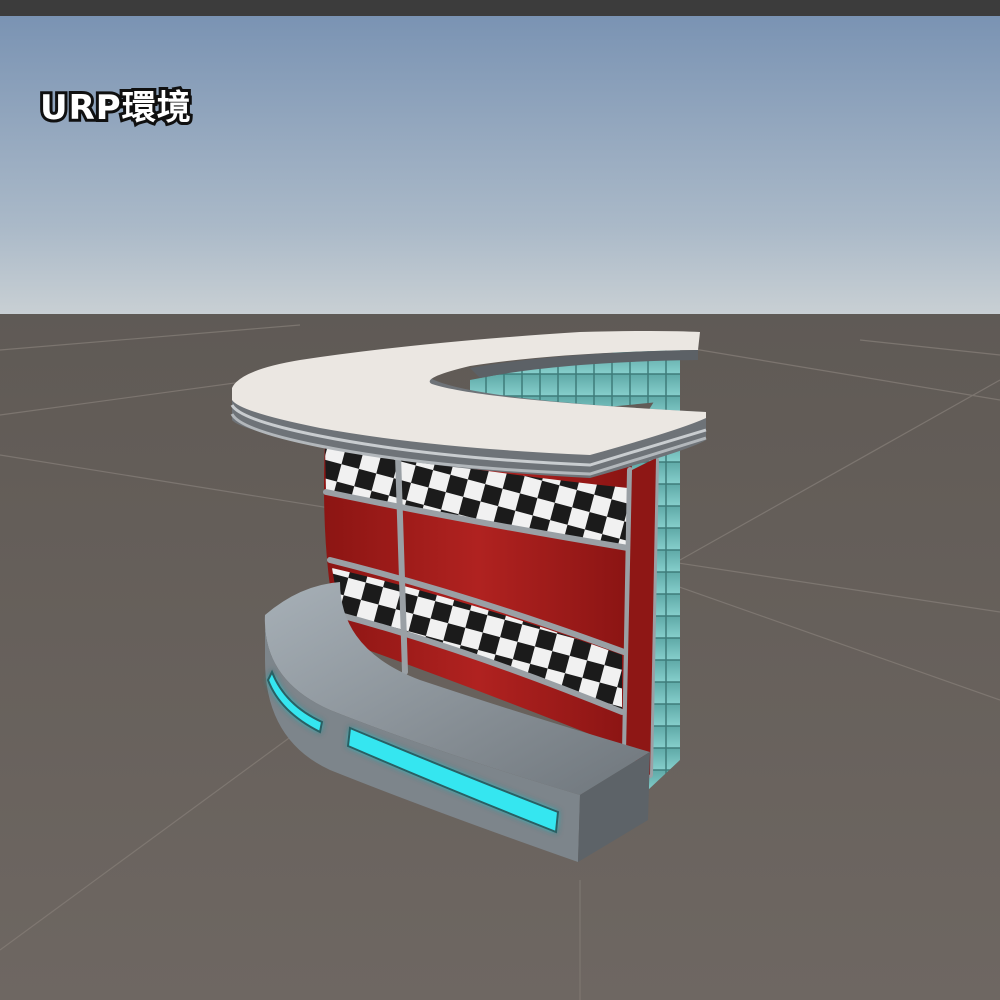 This screenshot has width=1000, height=1000. Describe the element at coordinates (115, 108) in the screenshot. I see `caption-label: URP環境` at that location.